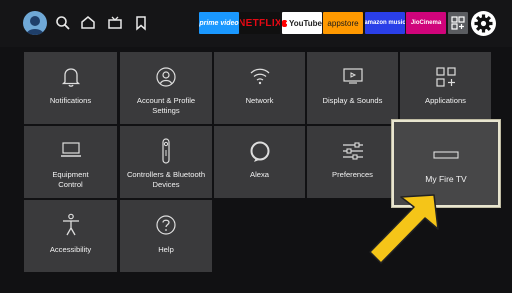 This screenshot has width=512, height=293. I want to click on tile-account-profile-settings: Account & Profile Settings, so click(166, 88).